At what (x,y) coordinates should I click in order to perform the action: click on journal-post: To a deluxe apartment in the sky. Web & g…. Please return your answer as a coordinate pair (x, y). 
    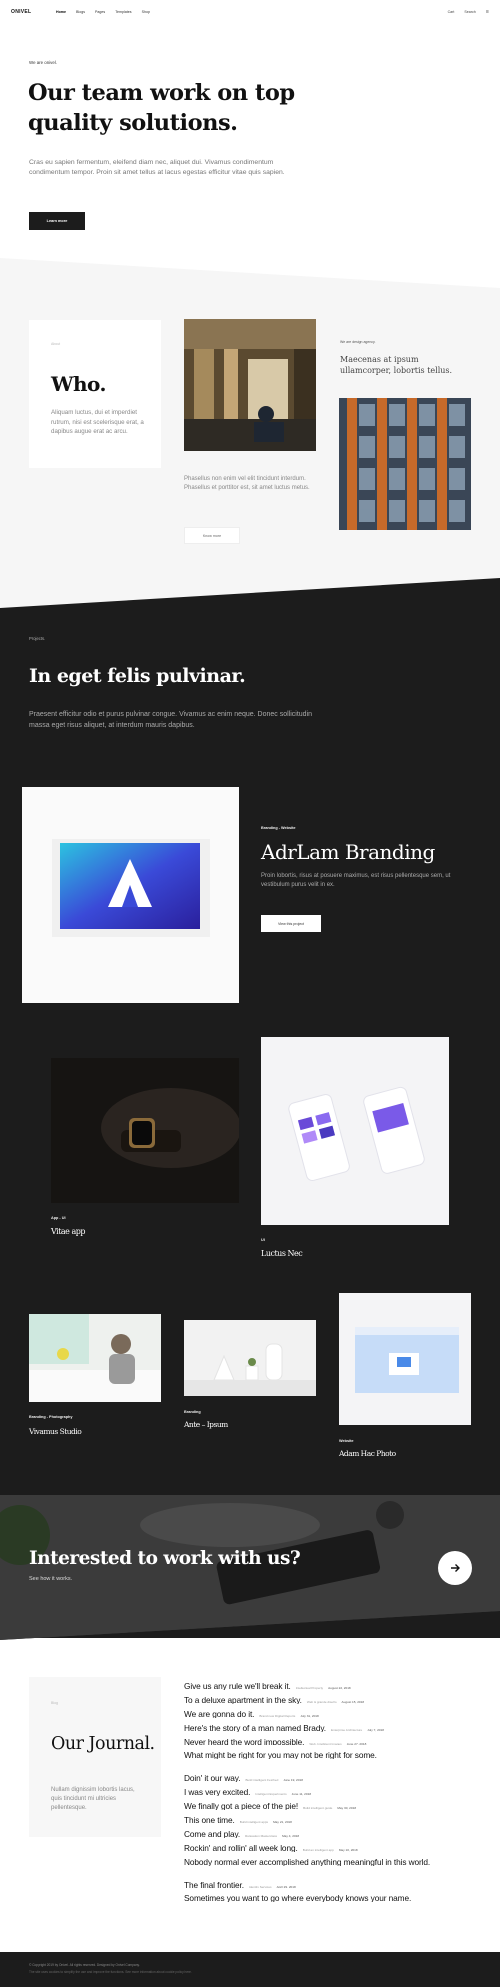
    Looking at the image, I should click on (334, 1697).